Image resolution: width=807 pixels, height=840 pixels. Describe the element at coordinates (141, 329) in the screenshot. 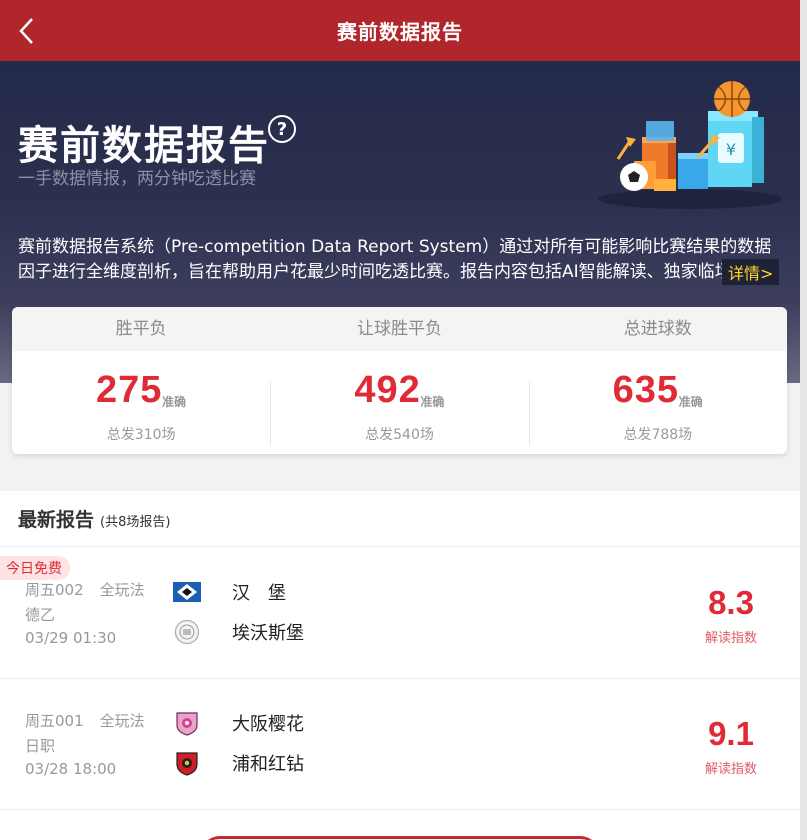

I see `stat-label-win-draw-loss: 胜平负` at that location.